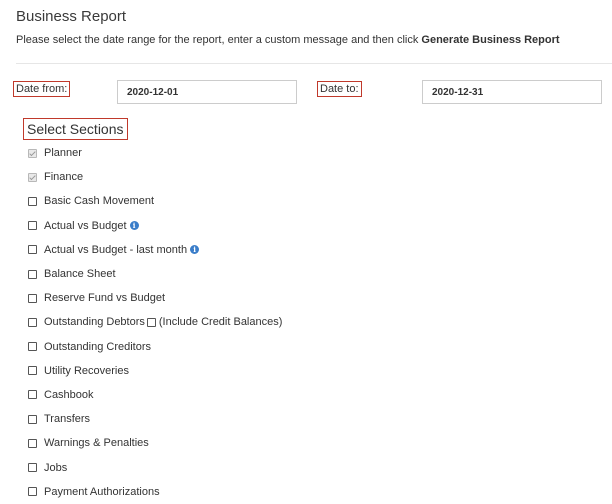  What do you see at coordinates (155, 347) in the screenshot?
I see `section-item: Outstanding Creditors` at bounding box center [155, 347].